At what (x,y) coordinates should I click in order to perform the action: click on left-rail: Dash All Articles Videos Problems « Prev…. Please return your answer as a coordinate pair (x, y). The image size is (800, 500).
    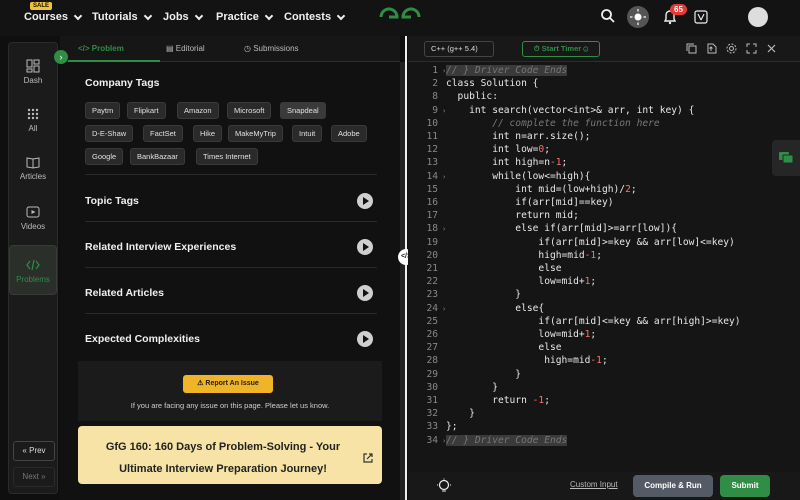
    Looking at the image, I should click on (33, 268).